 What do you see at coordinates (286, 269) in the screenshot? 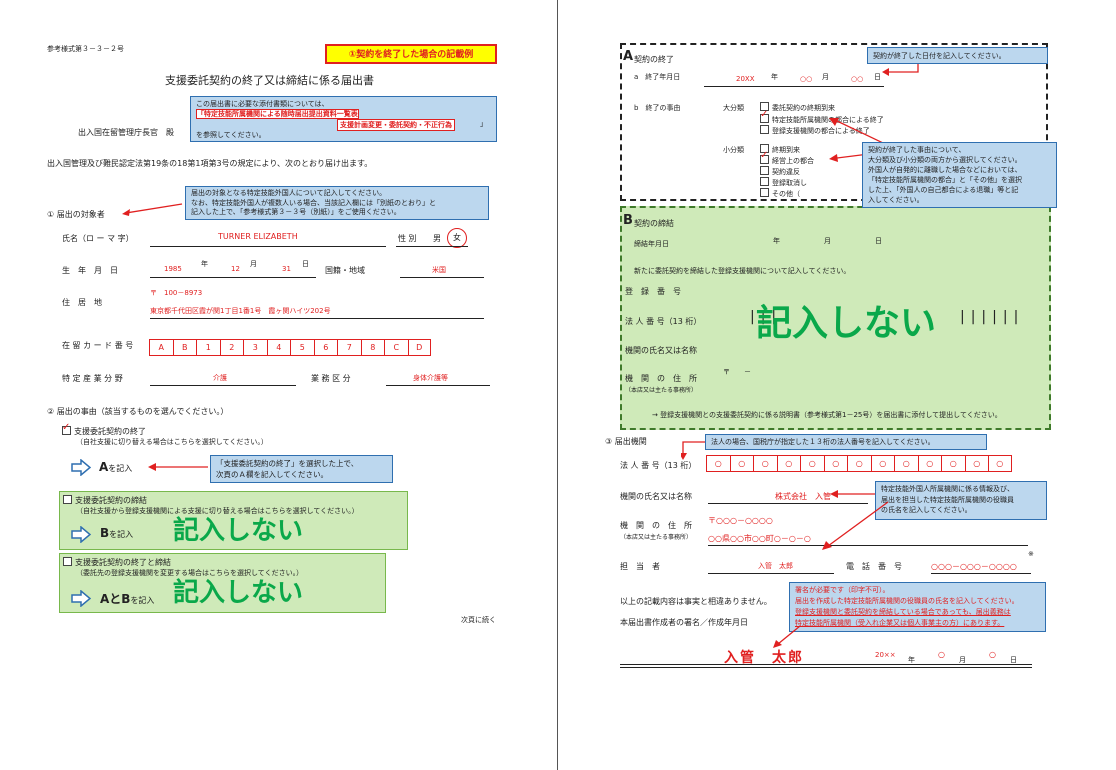
I see `dob-day: 31` at bounding box center [286, 269].